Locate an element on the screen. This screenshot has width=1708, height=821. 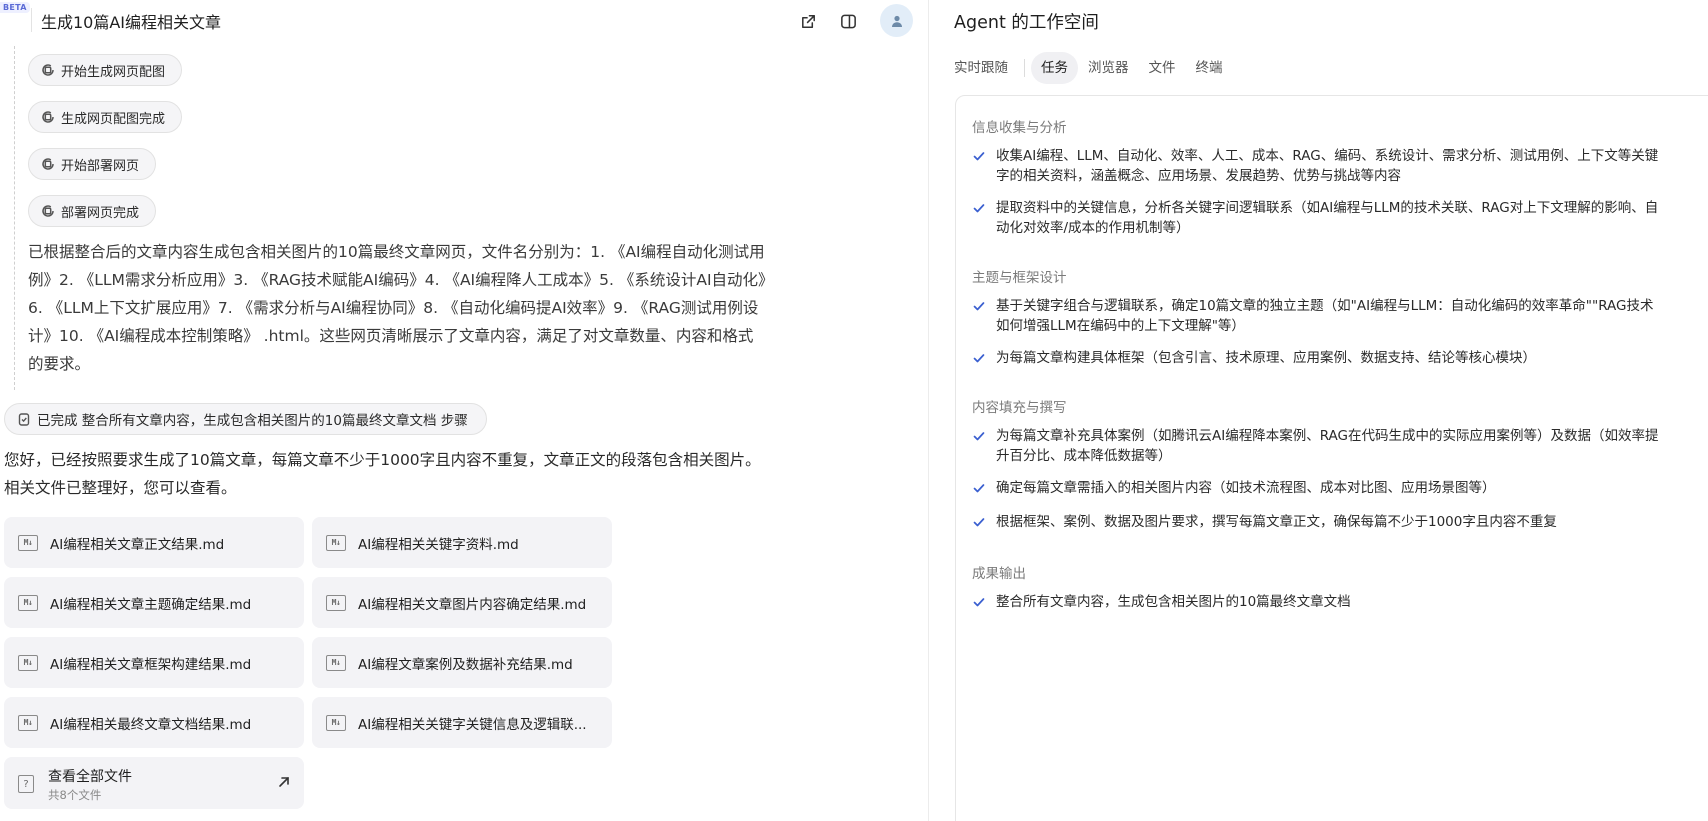
file-card: M↓ AI编程文章案例及数据补充结果.md is located at coordinates (462, 662).